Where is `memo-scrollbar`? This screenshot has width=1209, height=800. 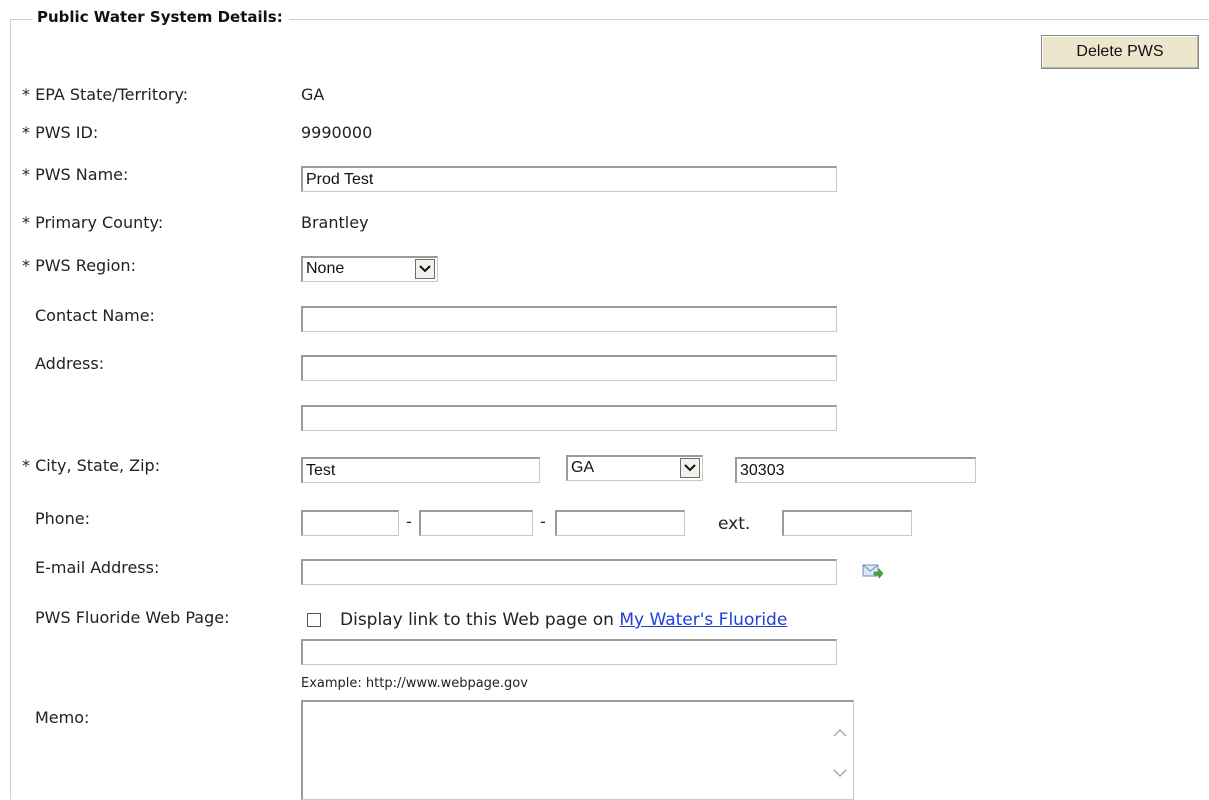
memo-scrollbar is located at coordinates (840, 756).